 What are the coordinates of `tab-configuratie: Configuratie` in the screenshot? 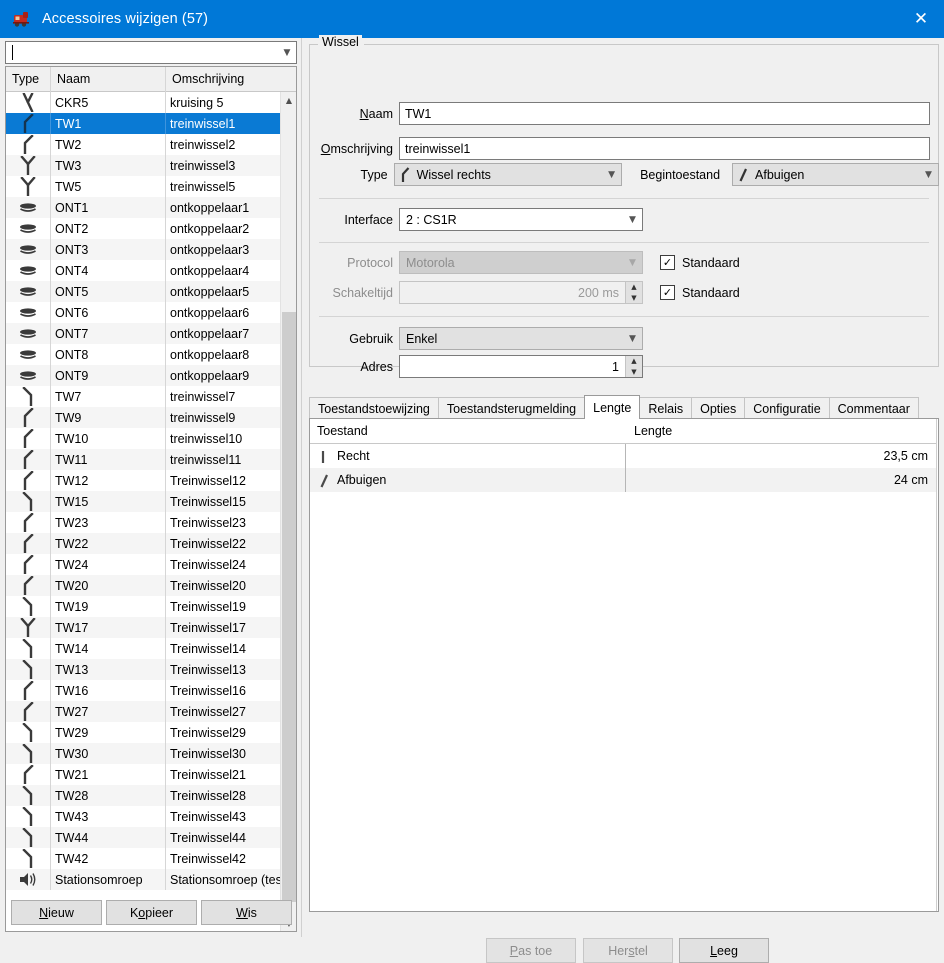 It's located at (787, 408).